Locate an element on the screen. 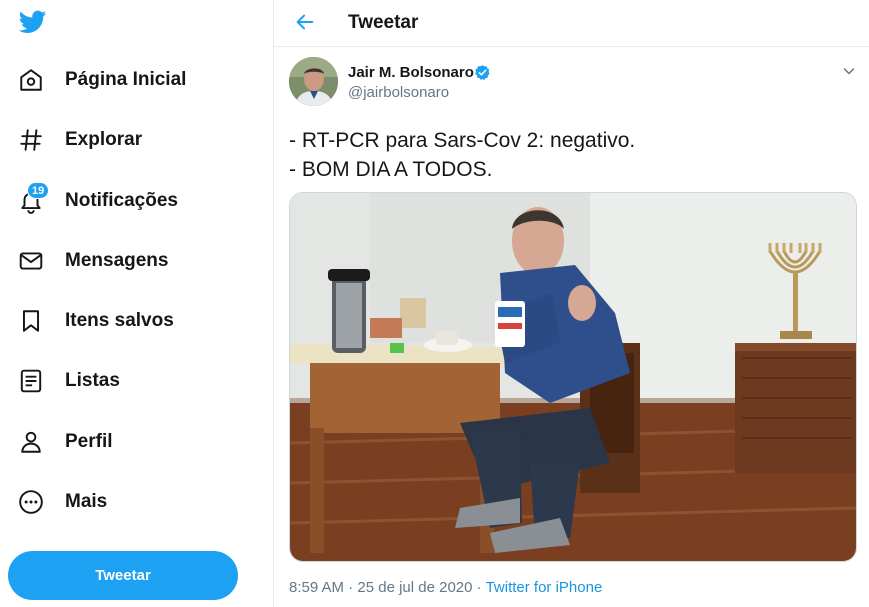 The width and height of the screenshot is (869, 607). sidebar-item-messages: Mensagens is located at coordinates (93, 261).